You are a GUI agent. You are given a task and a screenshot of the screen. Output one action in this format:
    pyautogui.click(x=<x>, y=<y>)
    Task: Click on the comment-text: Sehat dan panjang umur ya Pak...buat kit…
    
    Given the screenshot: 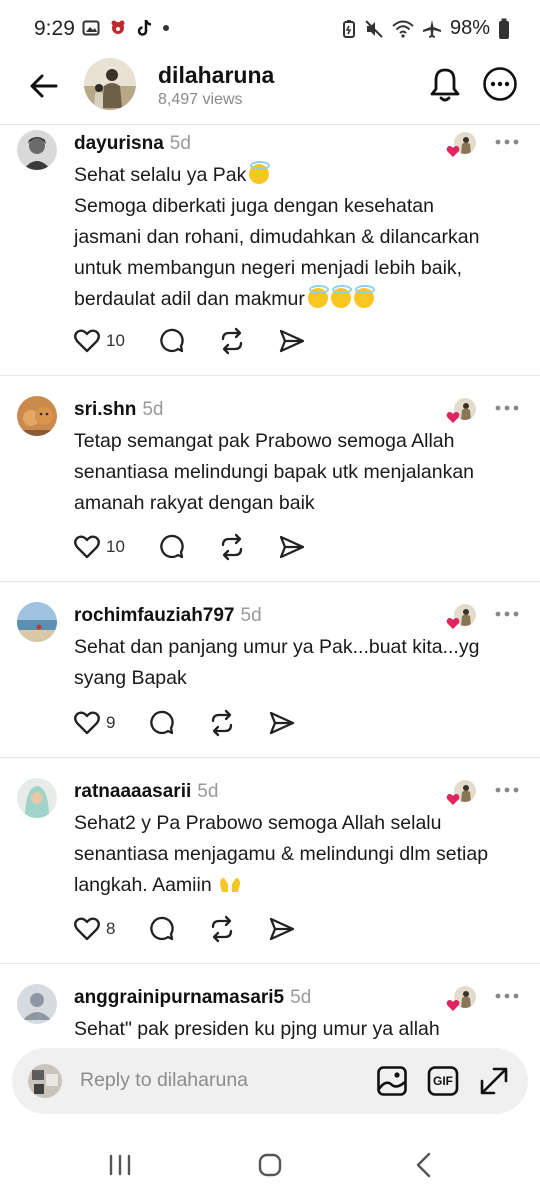 What is the action you would take?
    pyautogui.click(x=299, y=663)
    